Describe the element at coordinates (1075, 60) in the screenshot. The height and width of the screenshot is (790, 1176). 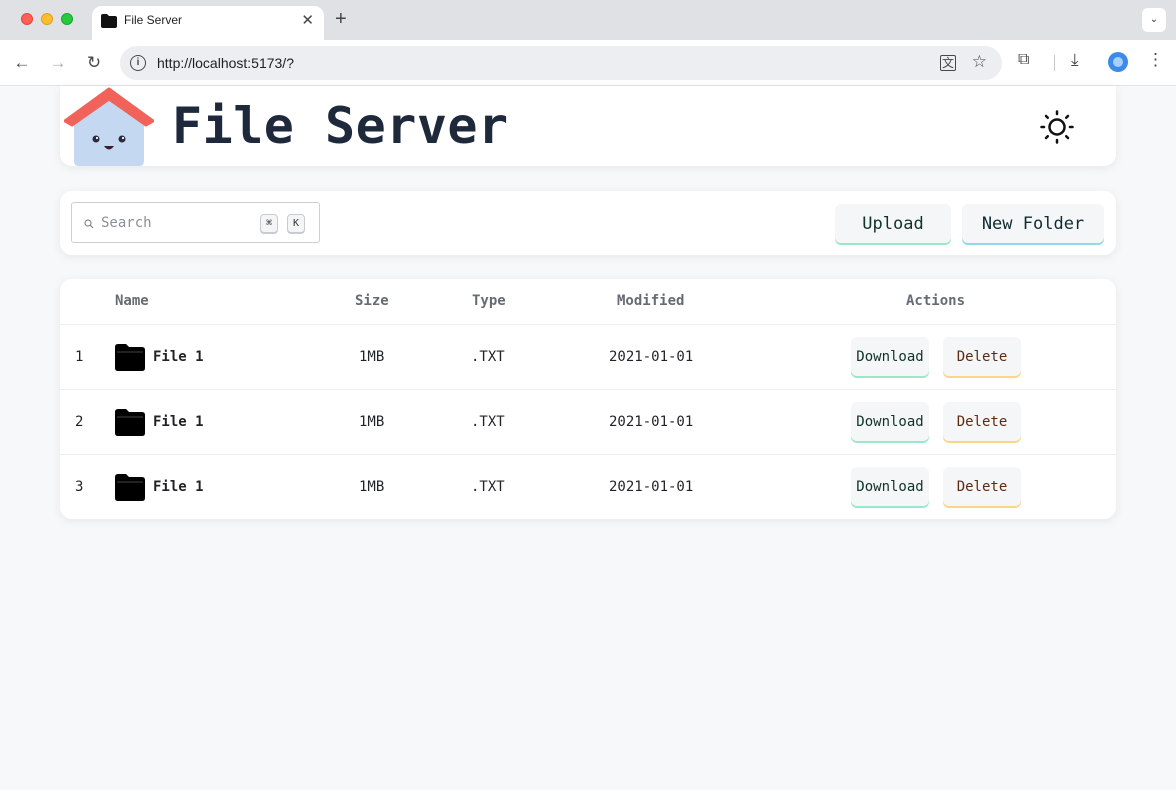
I see `download-icon: ⤓` at that location.